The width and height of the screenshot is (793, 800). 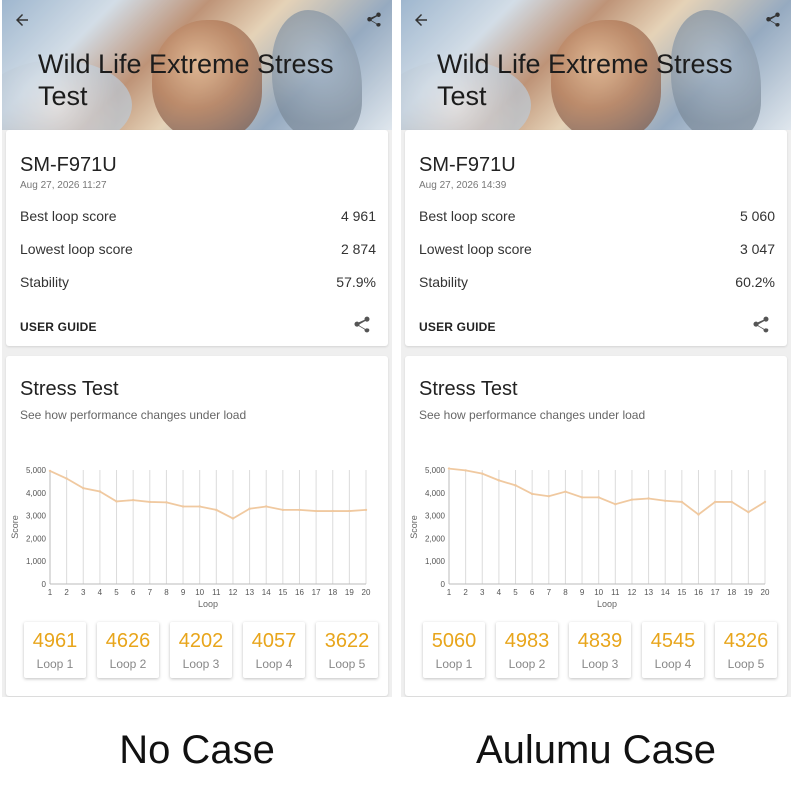 I want to click on y-tick-label: 2,000, so click(x=36, y=538).